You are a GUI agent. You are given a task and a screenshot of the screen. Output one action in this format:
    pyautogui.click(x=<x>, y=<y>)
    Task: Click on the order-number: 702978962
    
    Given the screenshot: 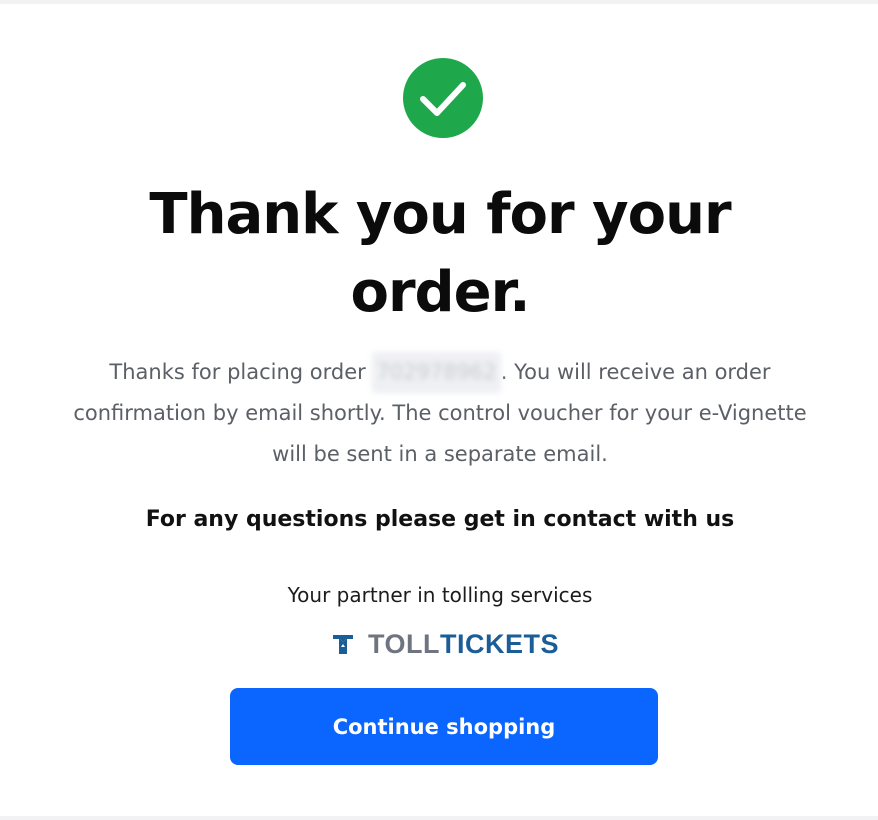 What is the action you would take?
    pyautogui.click(x=436, y=372)
    